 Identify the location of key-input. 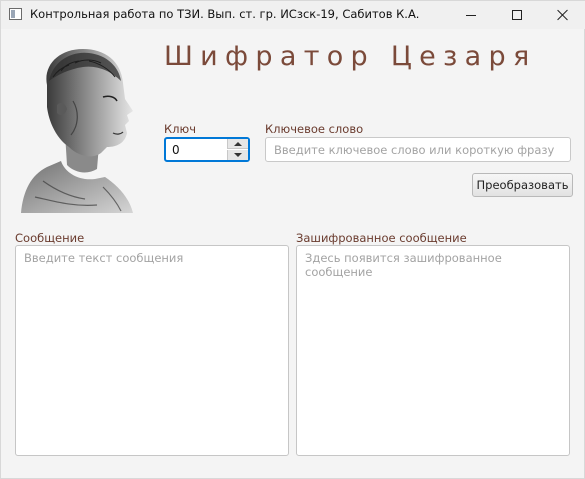
(196, 149).